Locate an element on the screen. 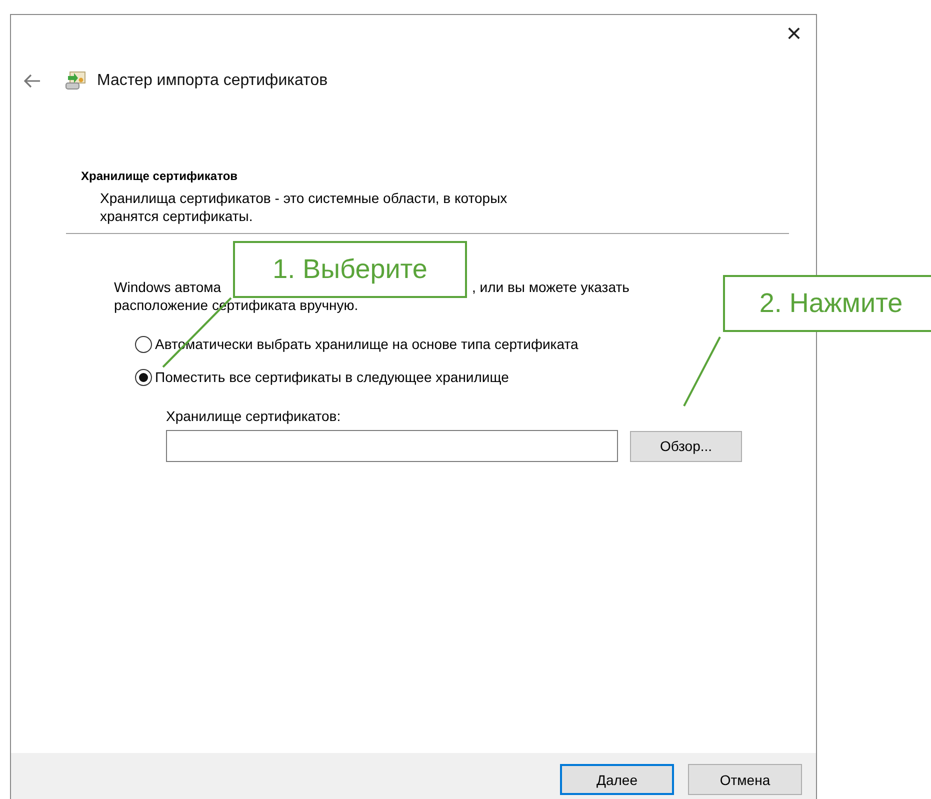 This screenshot has width=931, height=799. cancel-button: Отмена is located at coordinates (745, 779).